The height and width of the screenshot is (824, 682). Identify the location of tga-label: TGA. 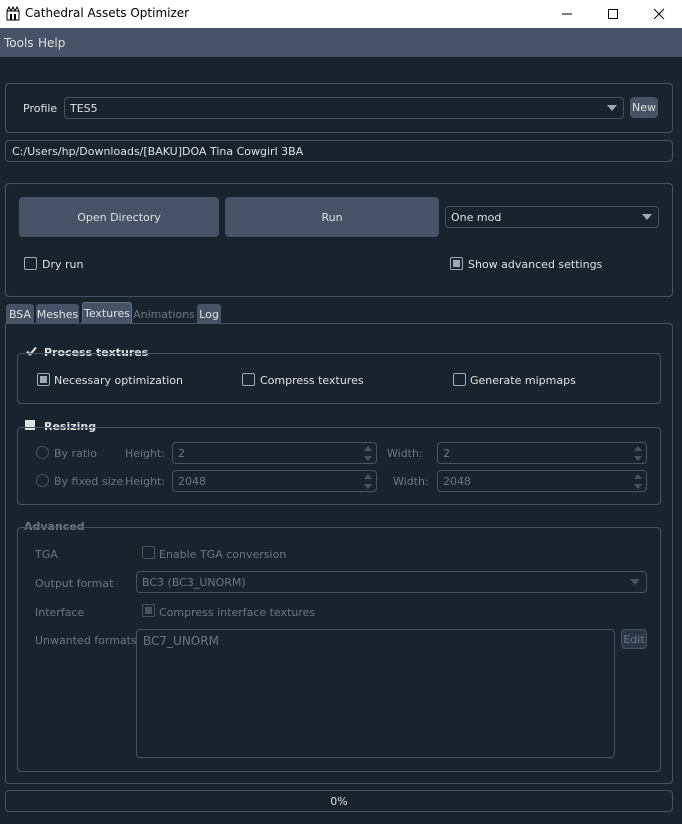
(46, 554).